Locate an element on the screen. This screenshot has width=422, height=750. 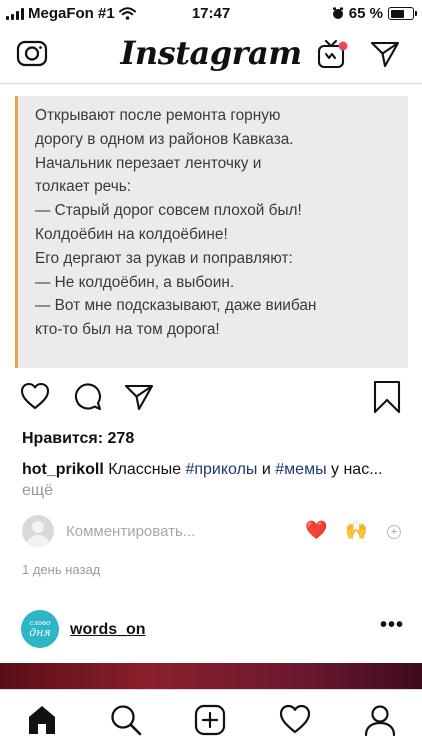
like-heart-icon is located at coordinates (35, 396).